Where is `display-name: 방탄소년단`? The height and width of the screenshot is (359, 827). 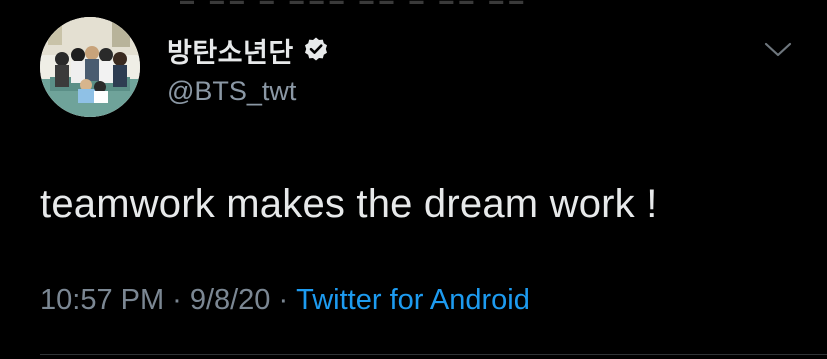
display-name: 방탄소년단 is located at coordinates (230, 50).